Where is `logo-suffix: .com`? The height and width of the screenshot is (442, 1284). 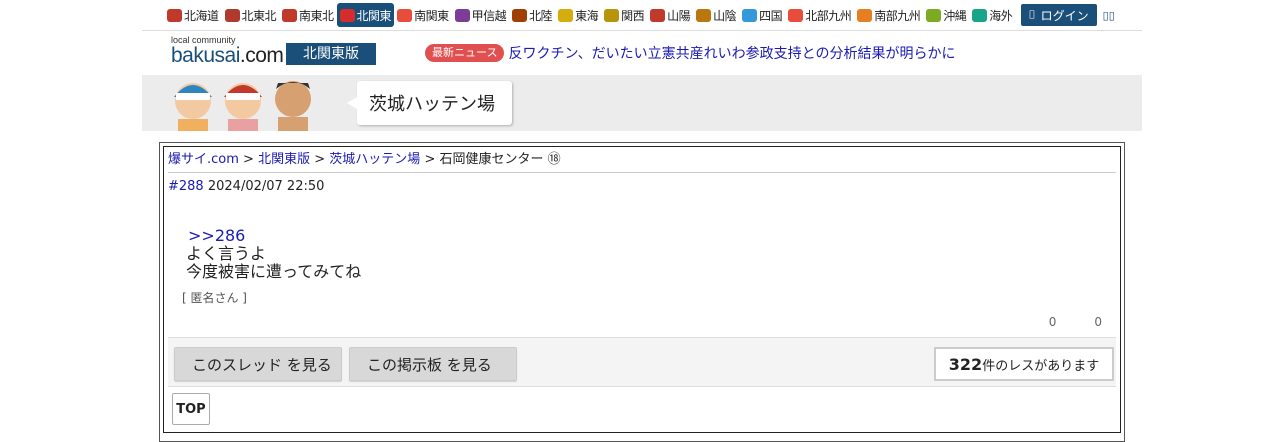
logo-suffix: .com is located at coordinates (261, 55).